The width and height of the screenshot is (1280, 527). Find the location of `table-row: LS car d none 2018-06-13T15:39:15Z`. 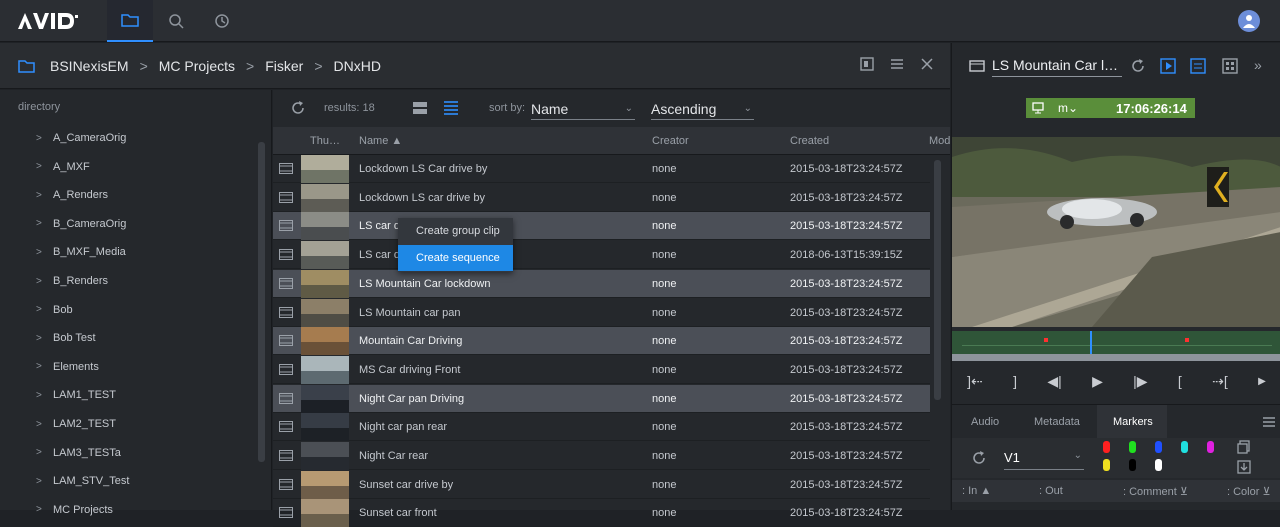

table-row: LS car d none 2018-06-13T15:39:15Z is located at coordinates (601, 255).